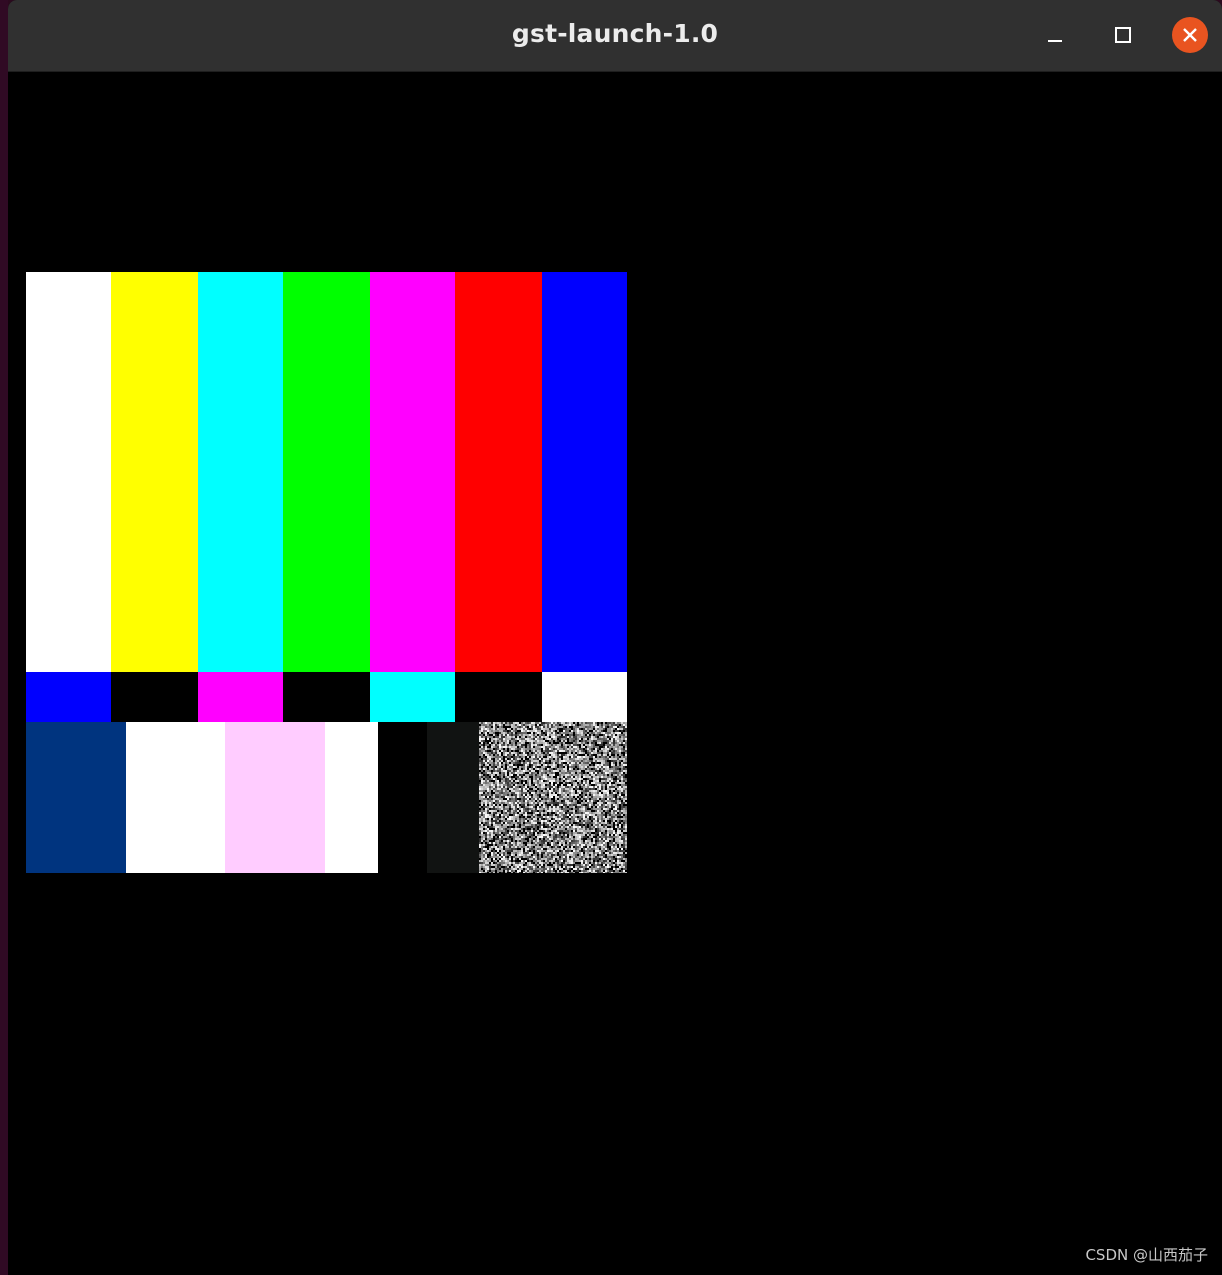 The image size is (1222, 1275). I want to click on minimize-icon, so click(1055, 41).